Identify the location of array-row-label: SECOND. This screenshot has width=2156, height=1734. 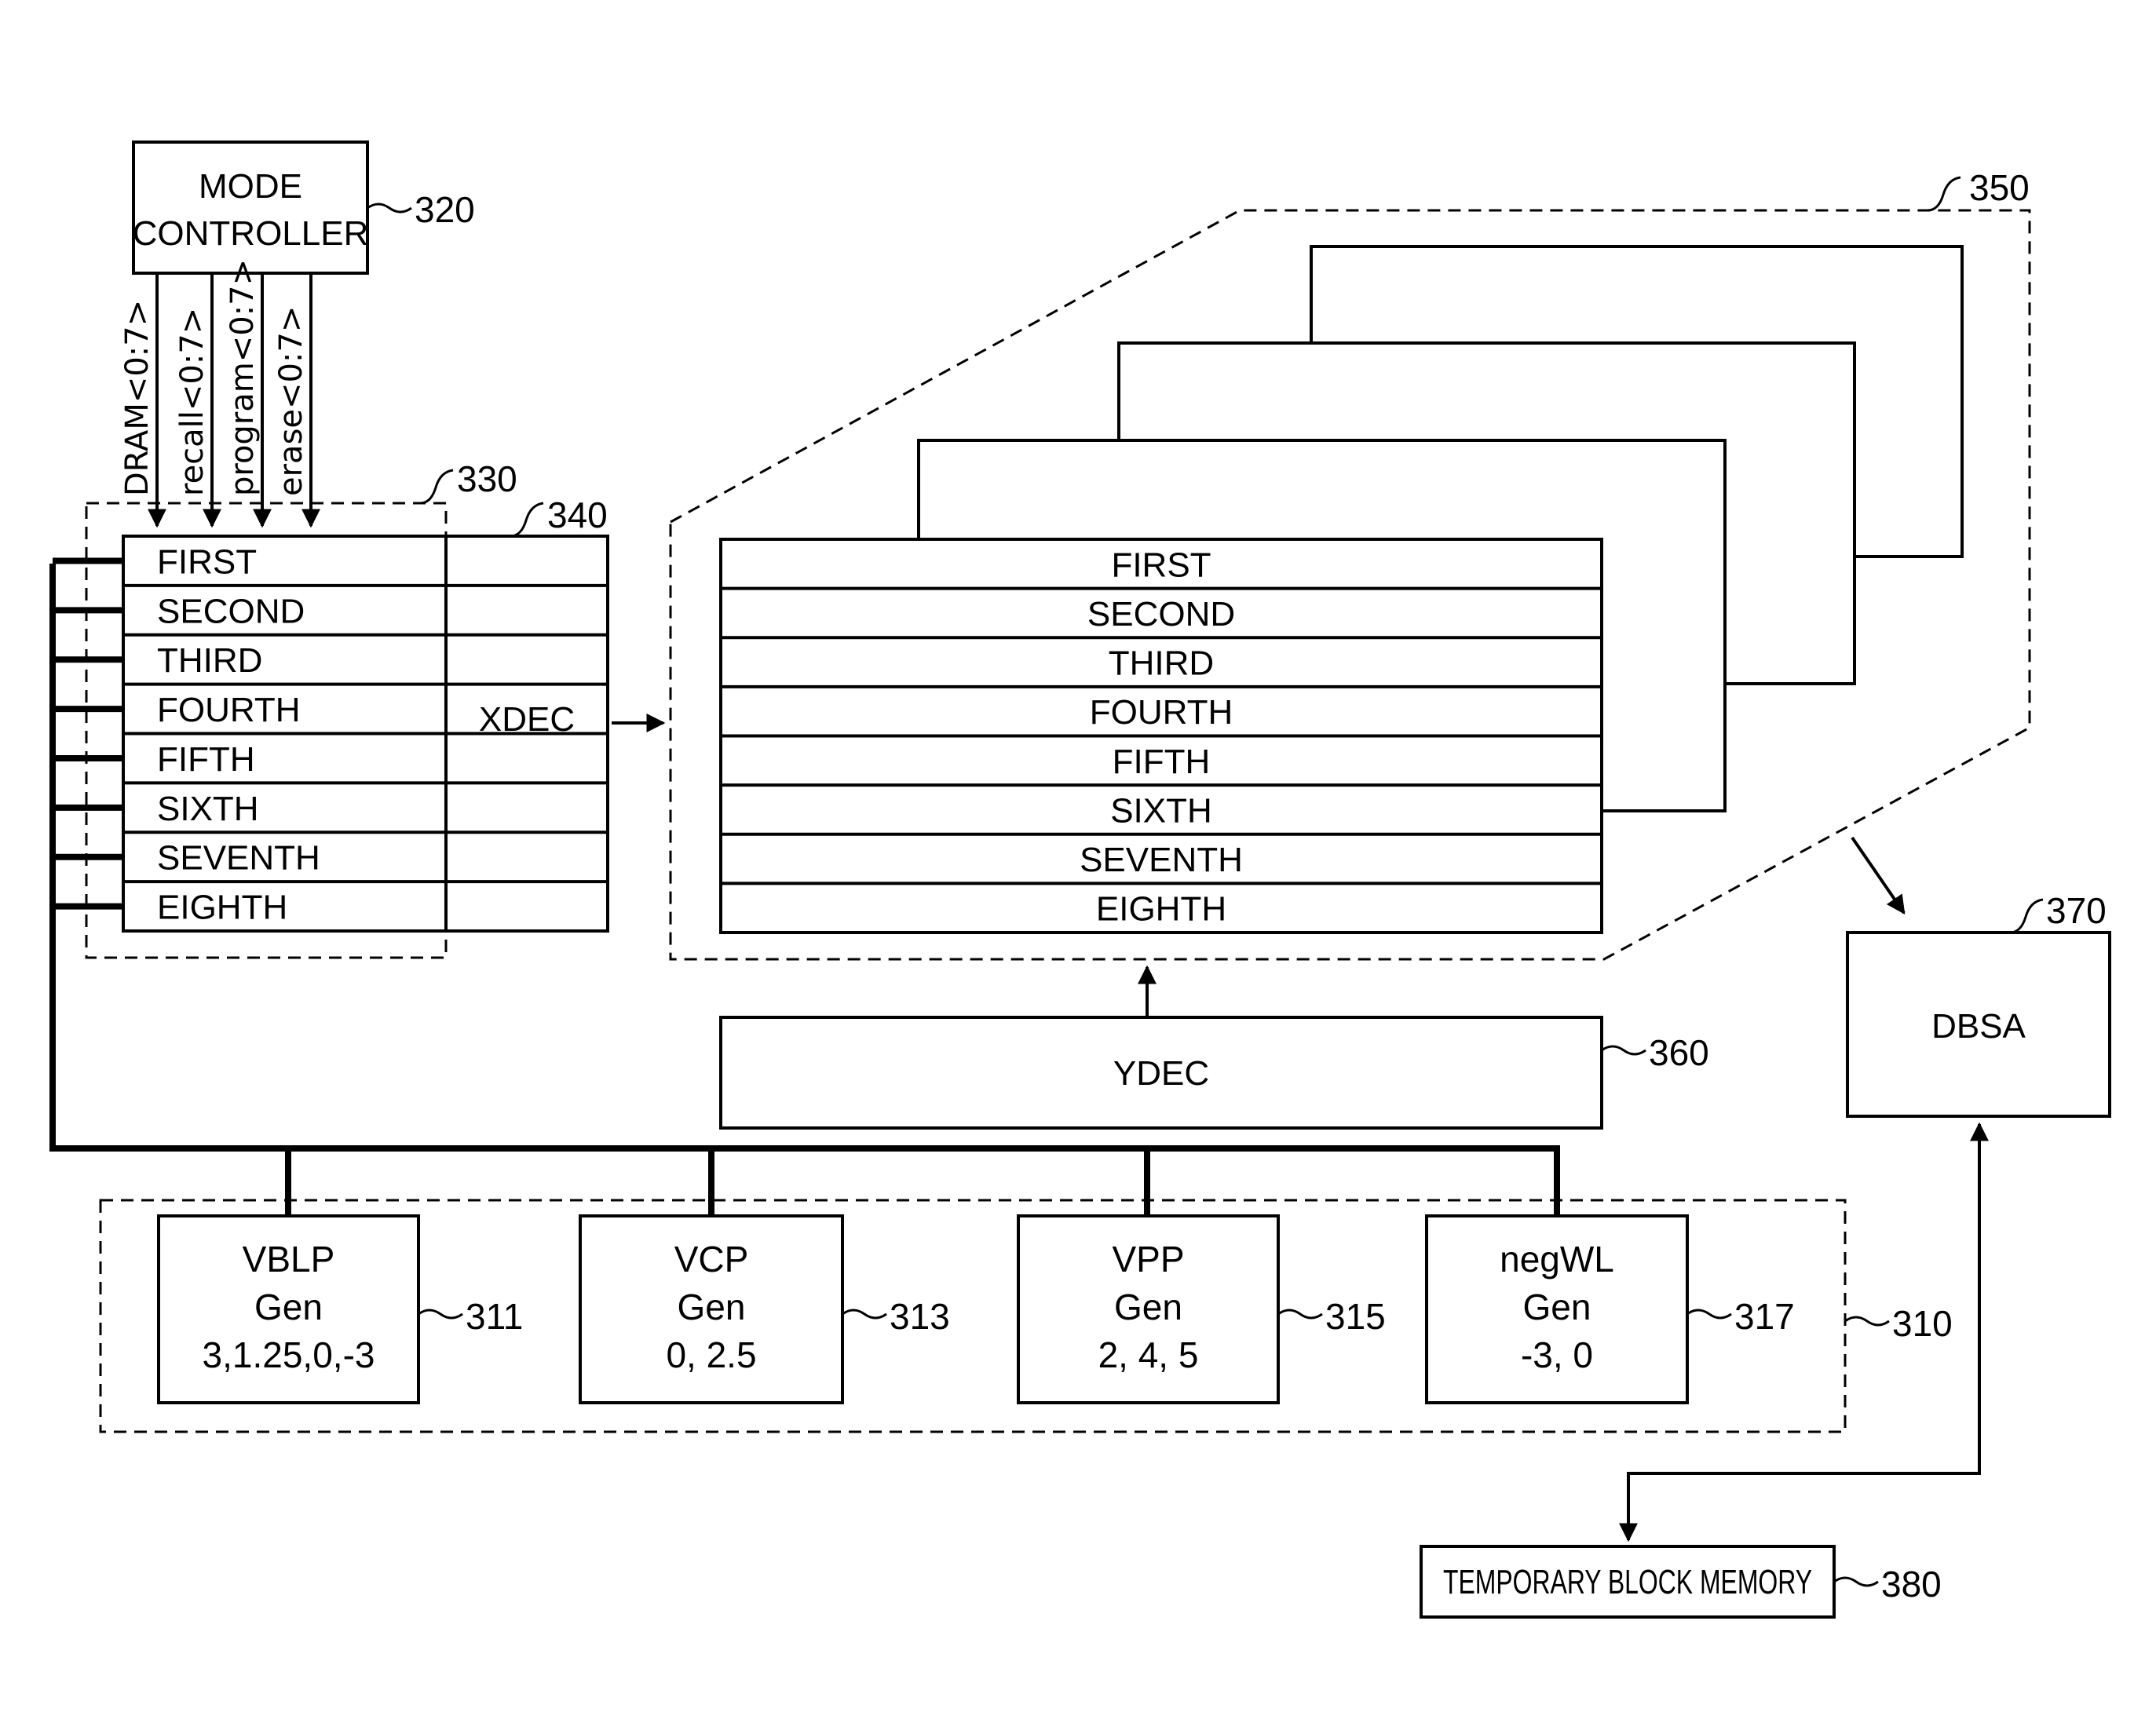
(1161, 614).